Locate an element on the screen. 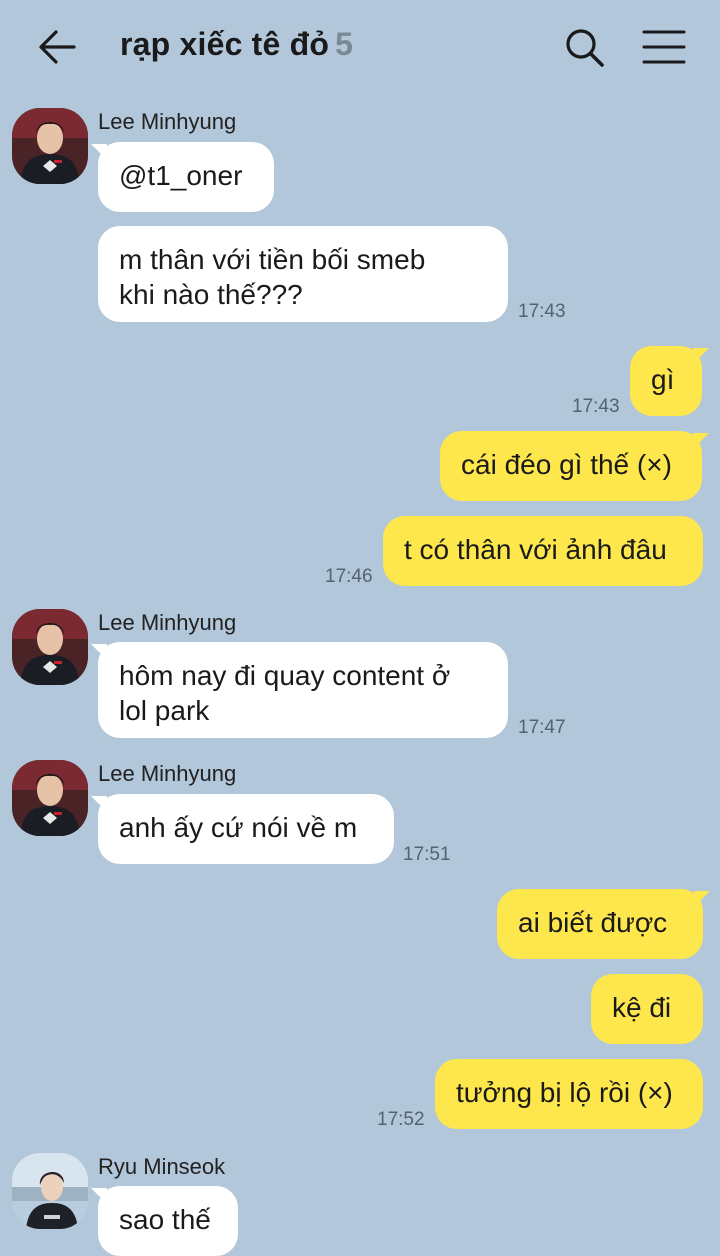 This screenshot has height=1256, width=720. chat-header: rạp xiếc tê đỏ 5 is located at coordinates (360, 47).